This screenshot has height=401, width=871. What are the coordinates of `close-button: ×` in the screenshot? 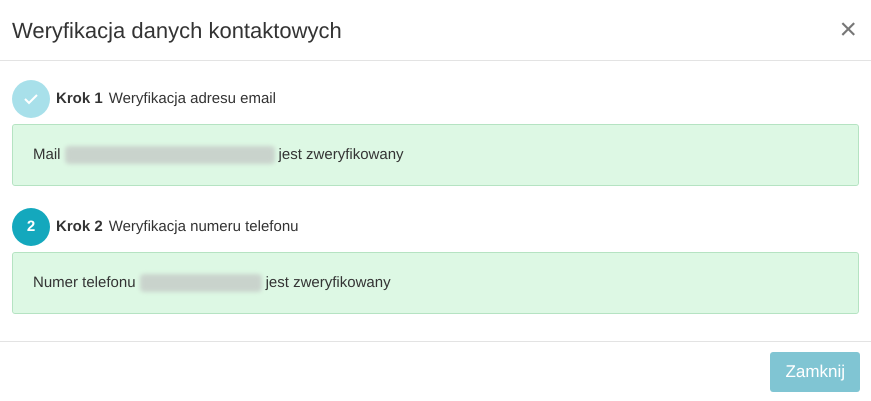 It's located at (848, 30).